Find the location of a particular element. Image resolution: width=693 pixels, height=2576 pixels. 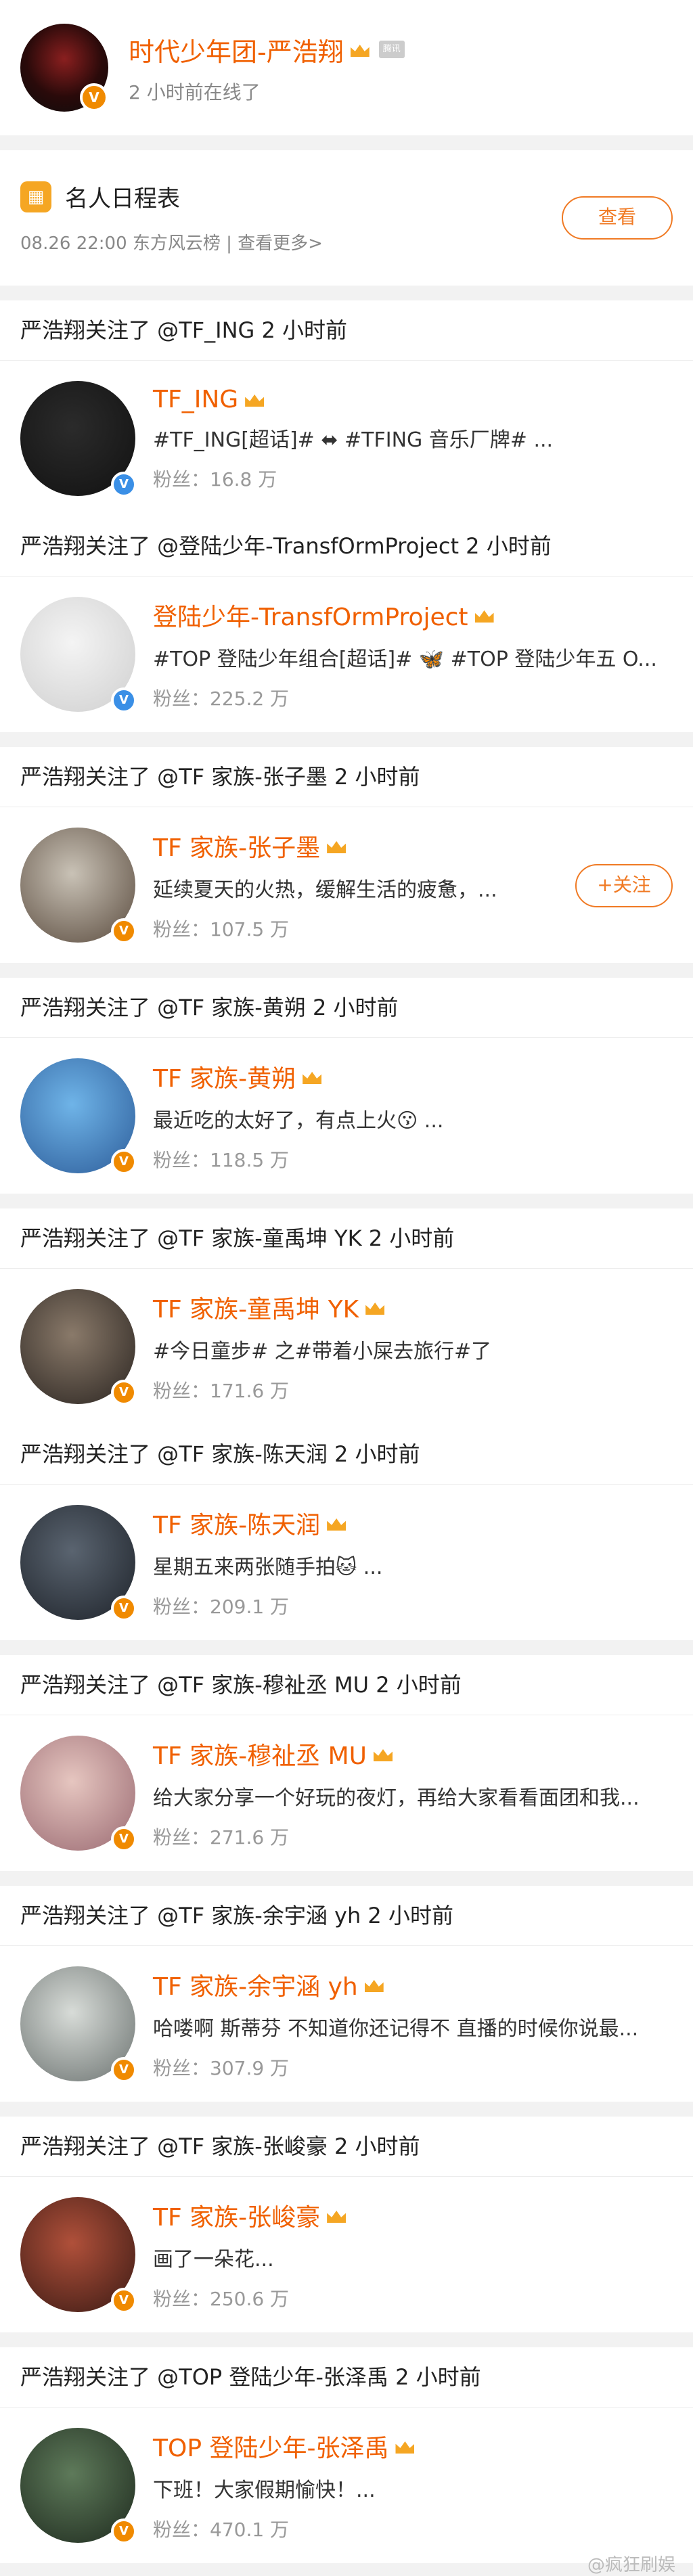

follow-button: +关注 is located at coordinates (624, 885).